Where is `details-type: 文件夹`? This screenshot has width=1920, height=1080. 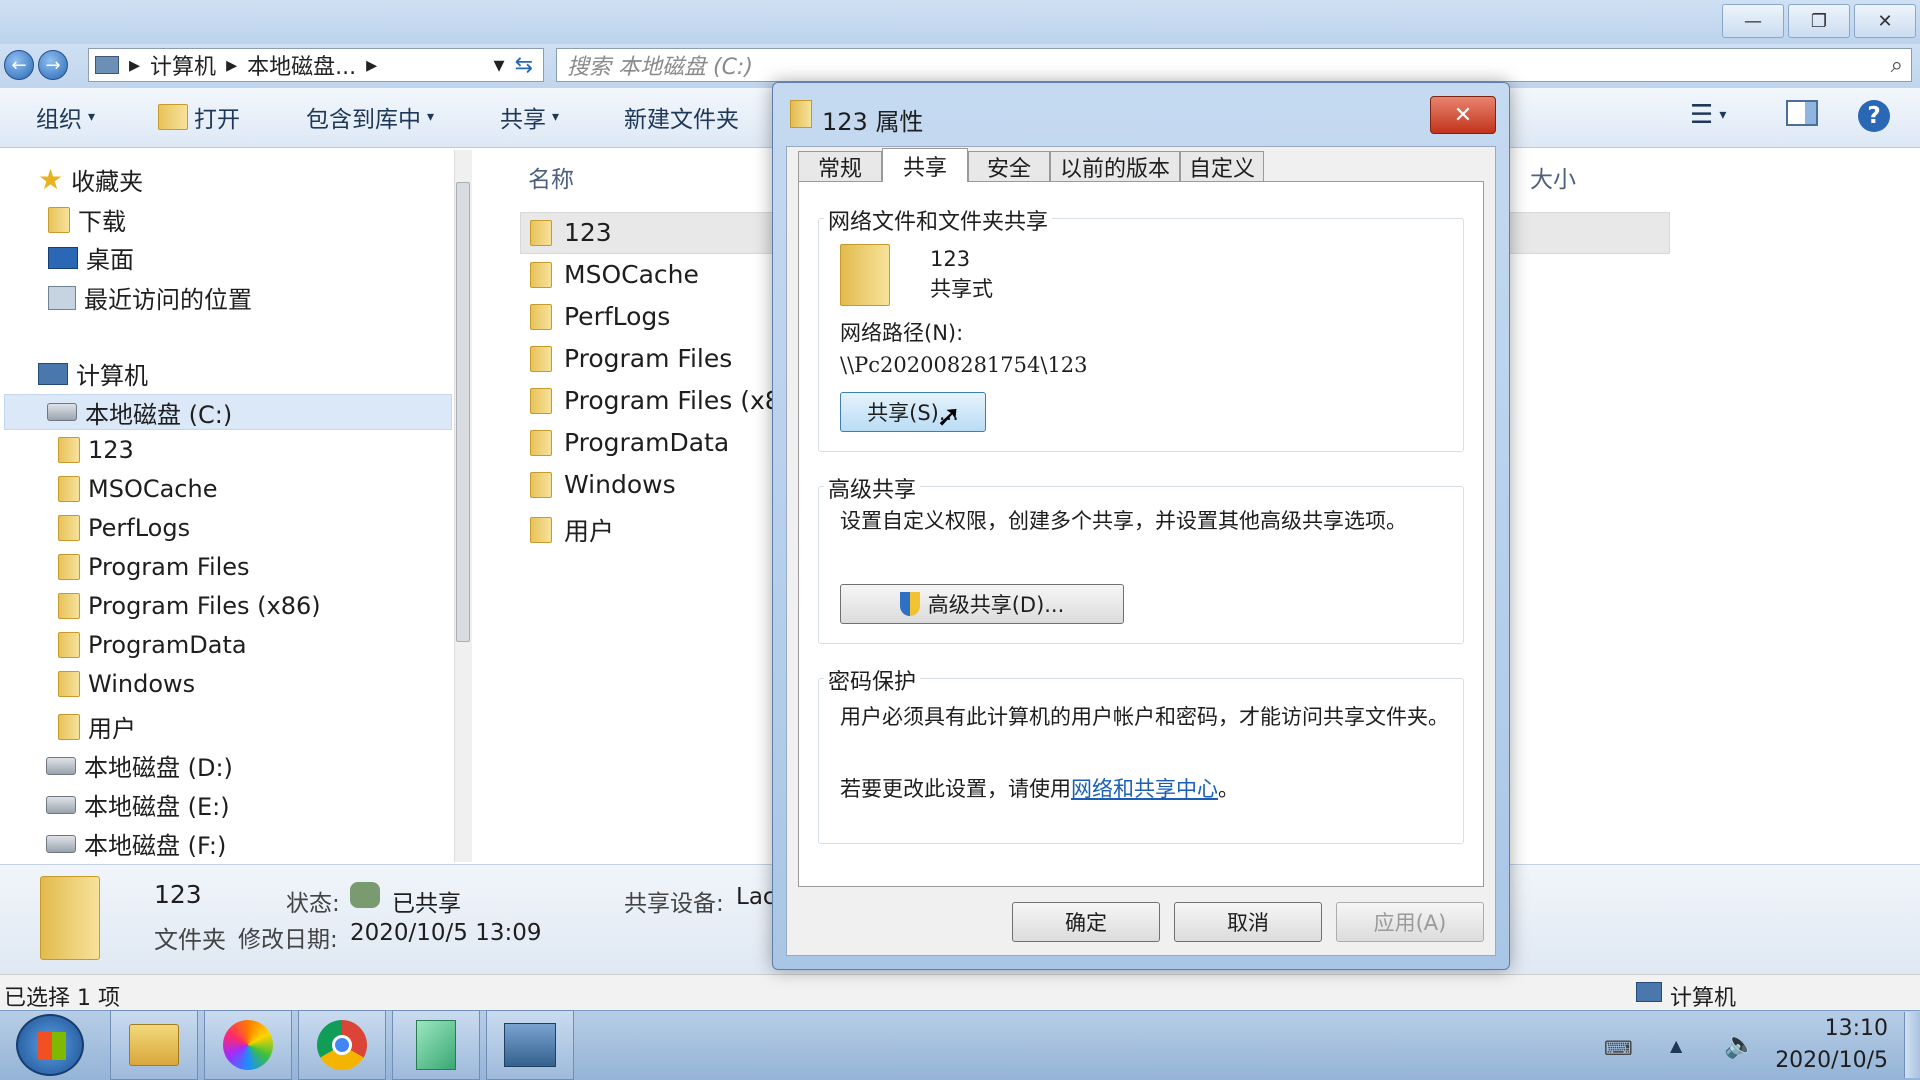
details-type: 文件夹 is located at coordinates (190, 940).